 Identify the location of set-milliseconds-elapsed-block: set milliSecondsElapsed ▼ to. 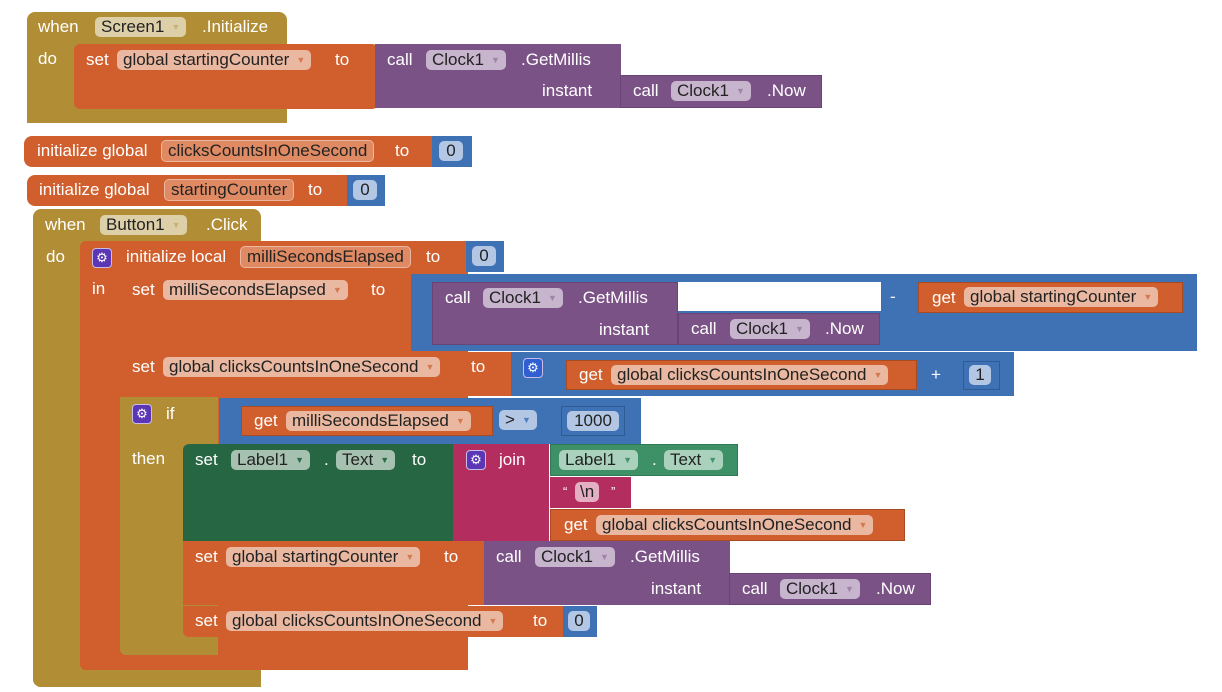
(267, 312).